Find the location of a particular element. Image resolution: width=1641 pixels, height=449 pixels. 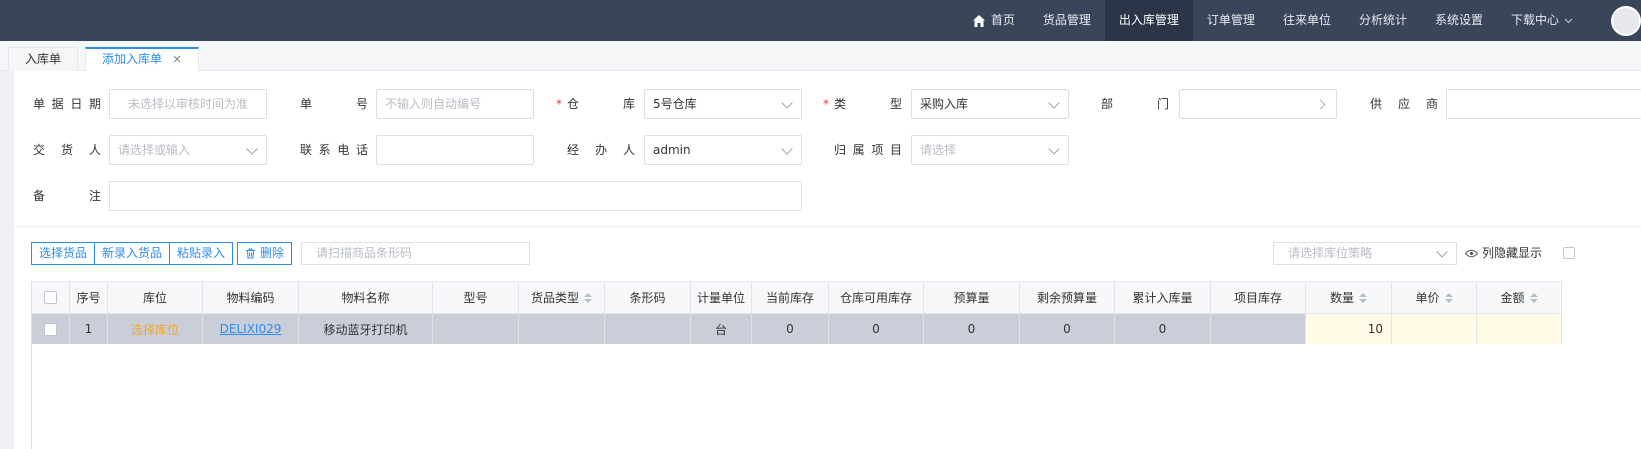

header-code: 物料编码 is located at coordinates (251, 297).